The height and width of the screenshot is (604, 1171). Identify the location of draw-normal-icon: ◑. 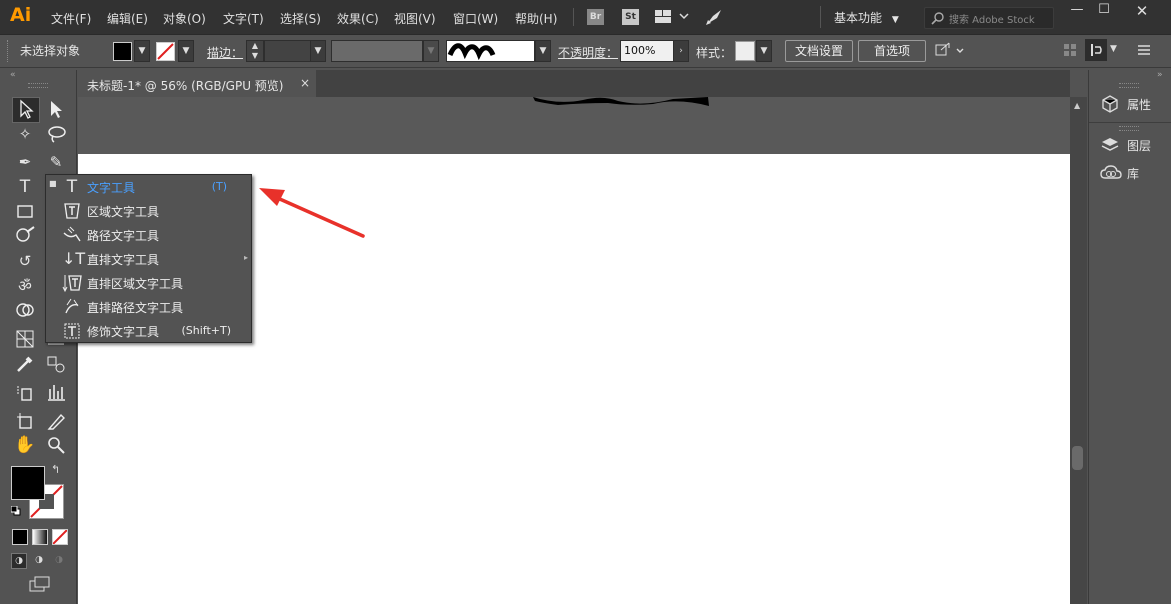
(19, 561).